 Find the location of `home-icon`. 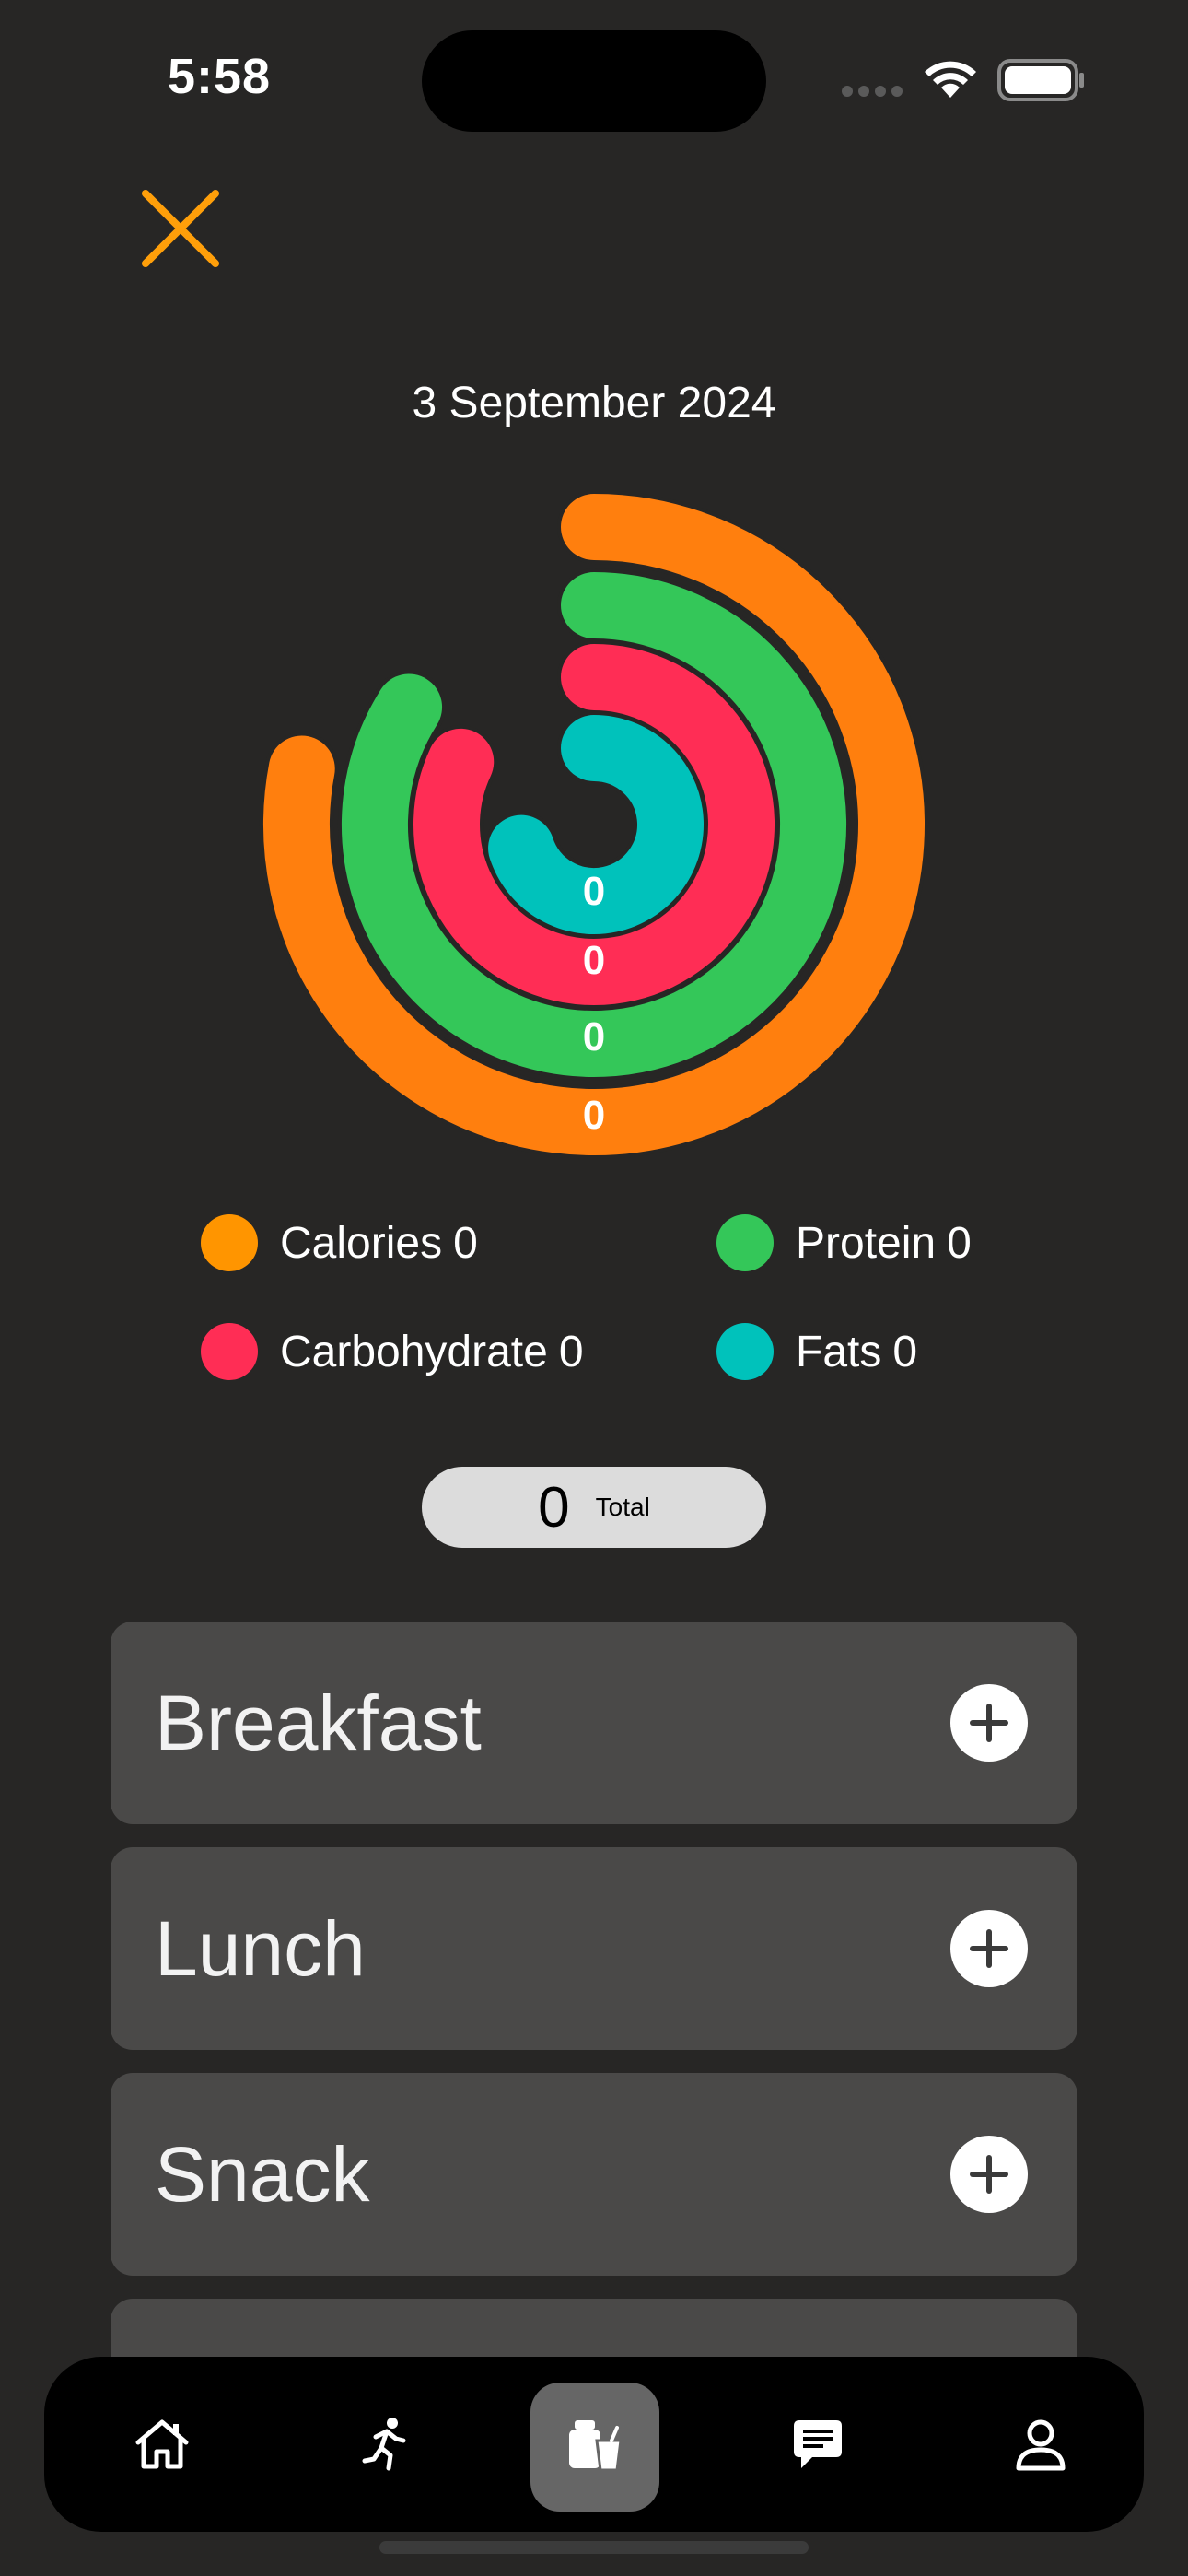

home-icon is located at coordinates (162, 2444).